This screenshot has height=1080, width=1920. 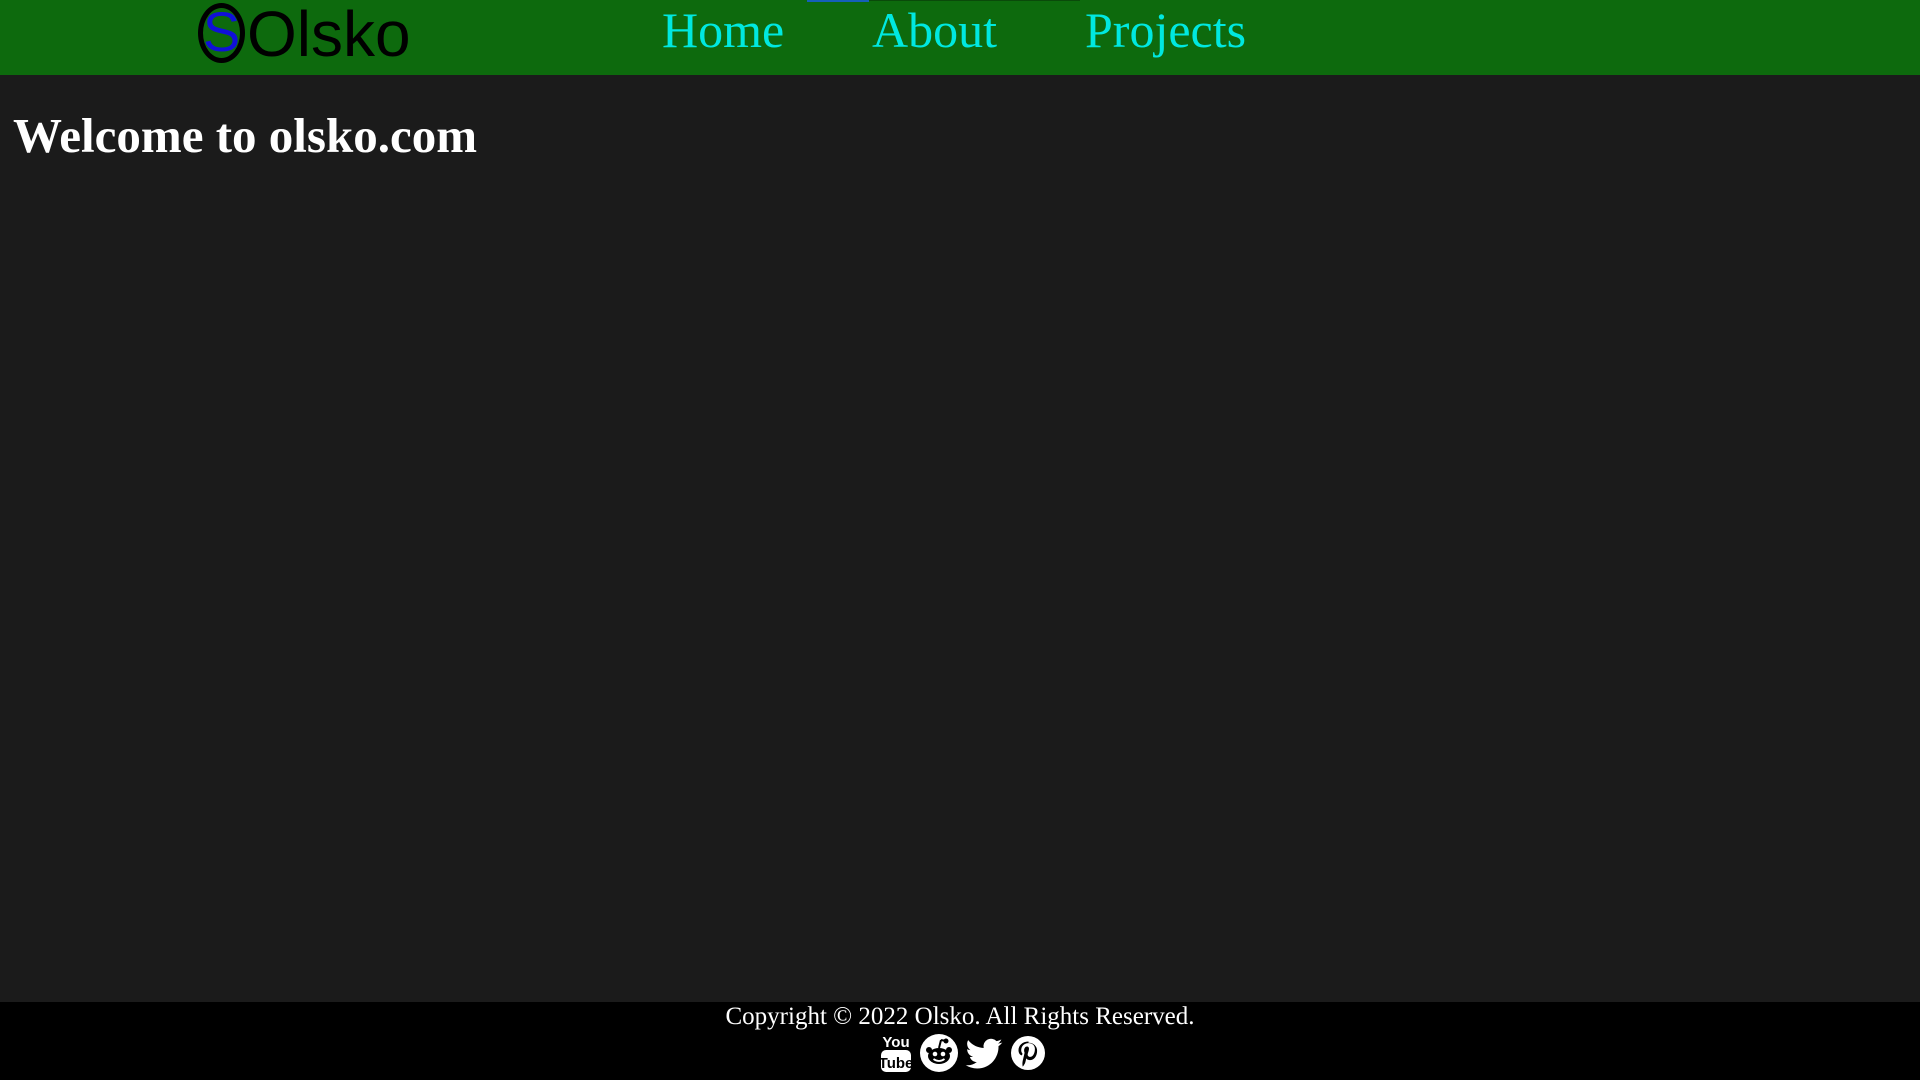 I want to click on svg-text: Tube, so click(x=896, y=1063).